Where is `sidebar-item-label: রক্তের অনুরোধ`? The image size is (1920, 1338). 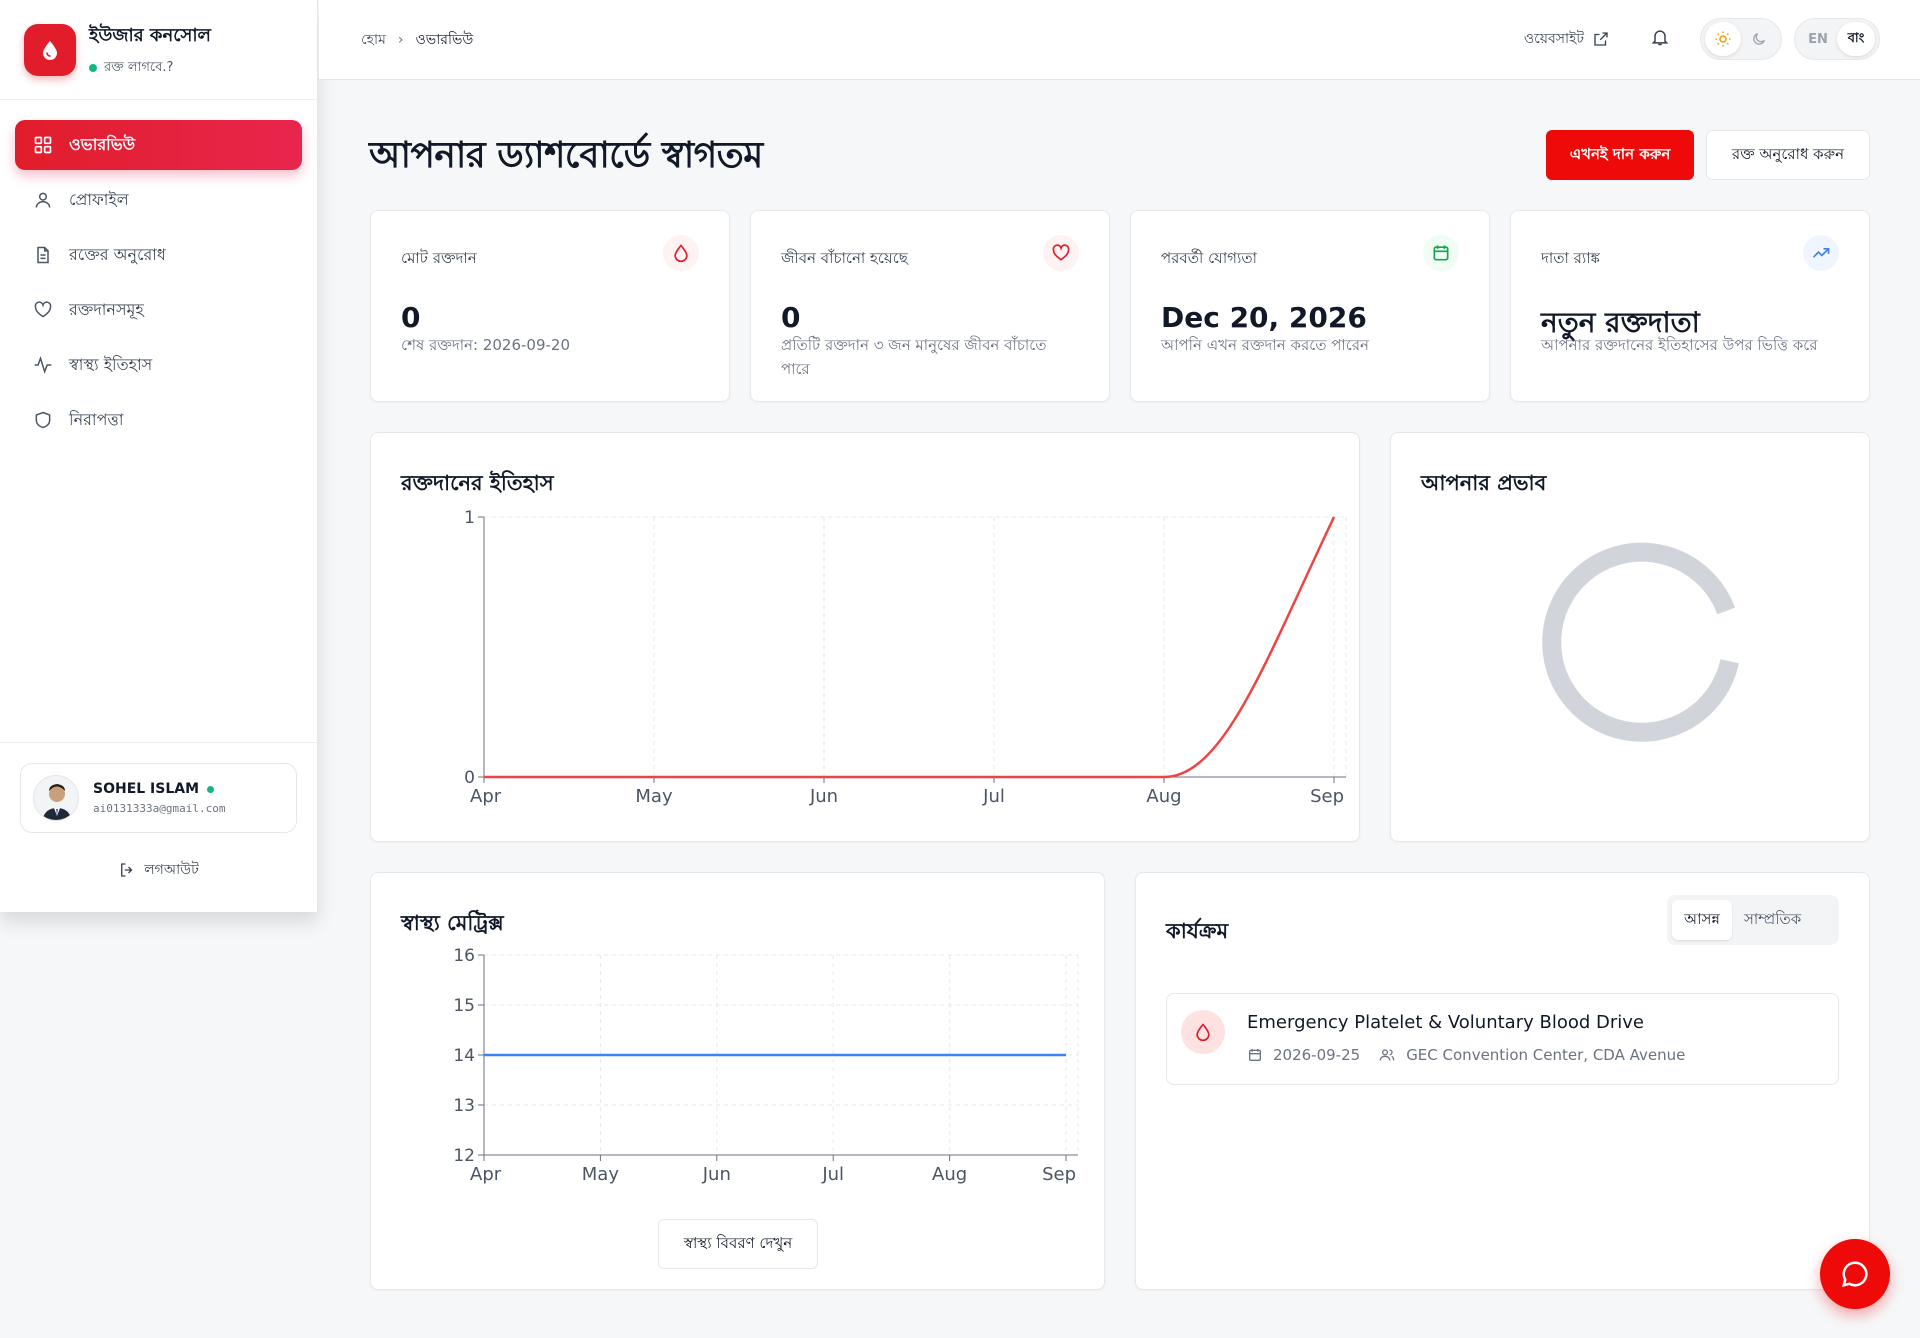 sidebar-item-label: রক্তের অনুরোধ is located at coordinates (117, 254).